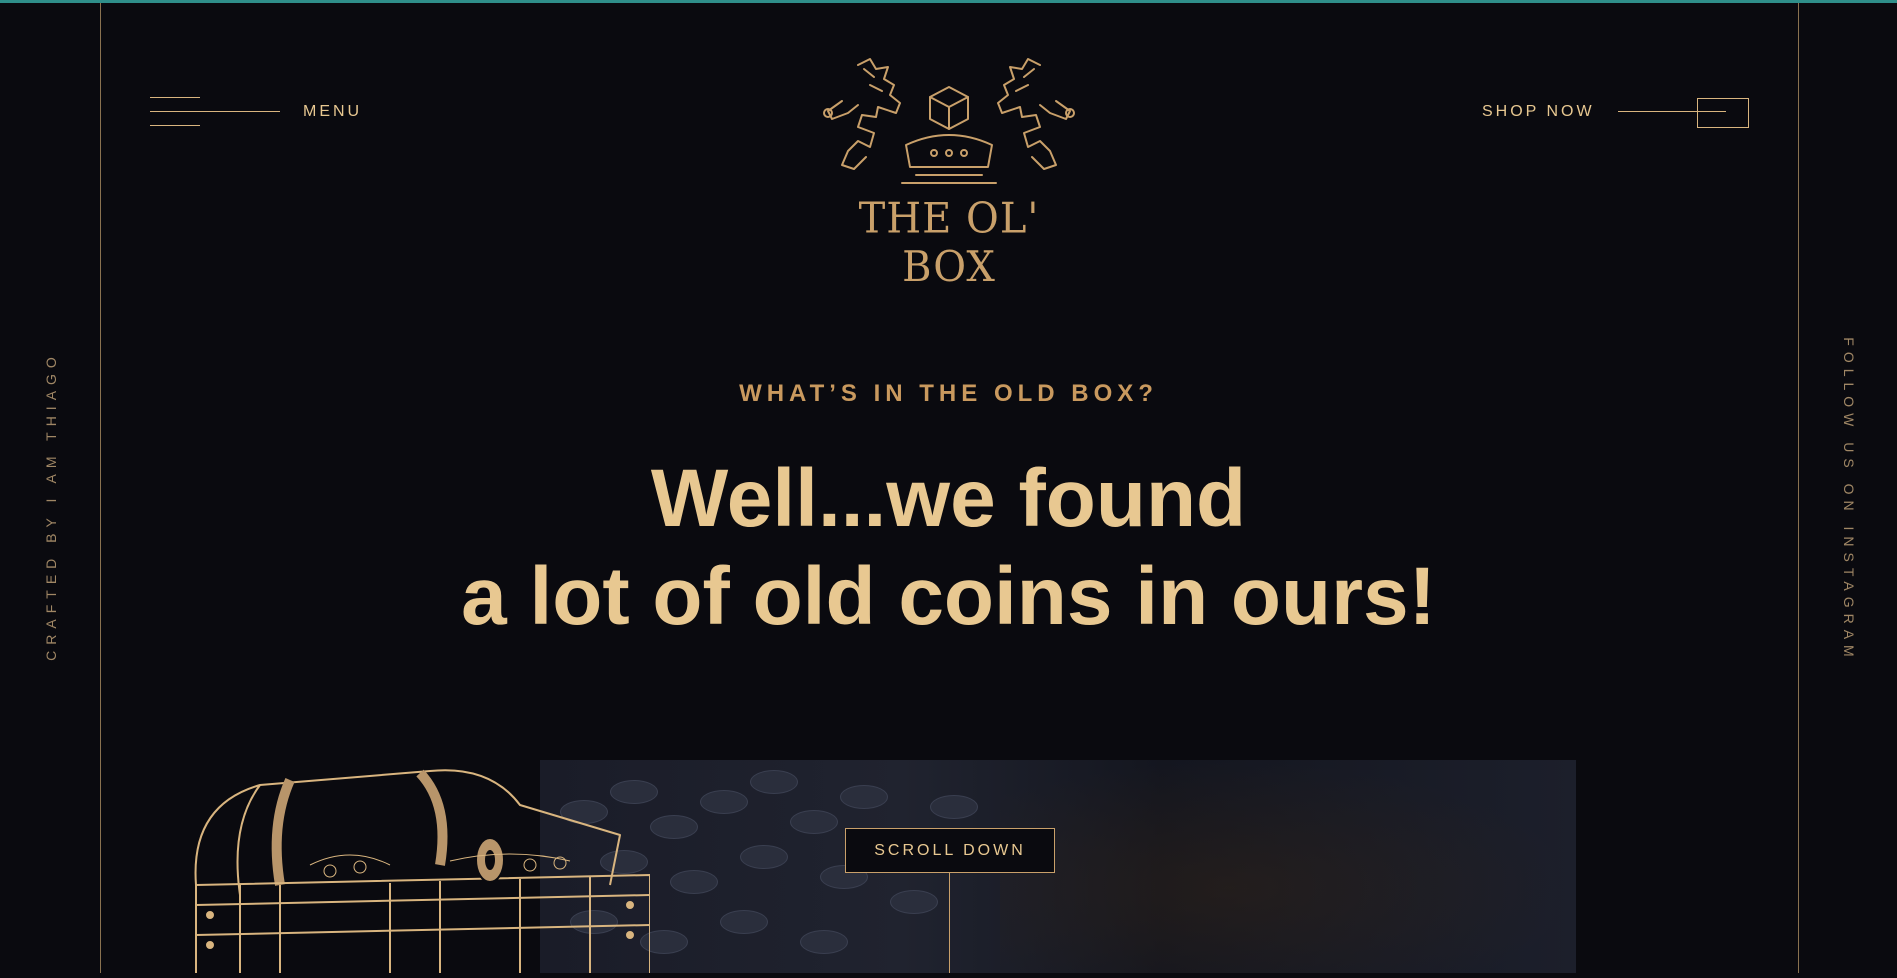 The height and width of the screenshot is (978, 1897). What do you see at coordinates (1538, 112) in the screenshot?
I see `shop-now-button: SHOP NOW` at bounding box center [1538, 112].